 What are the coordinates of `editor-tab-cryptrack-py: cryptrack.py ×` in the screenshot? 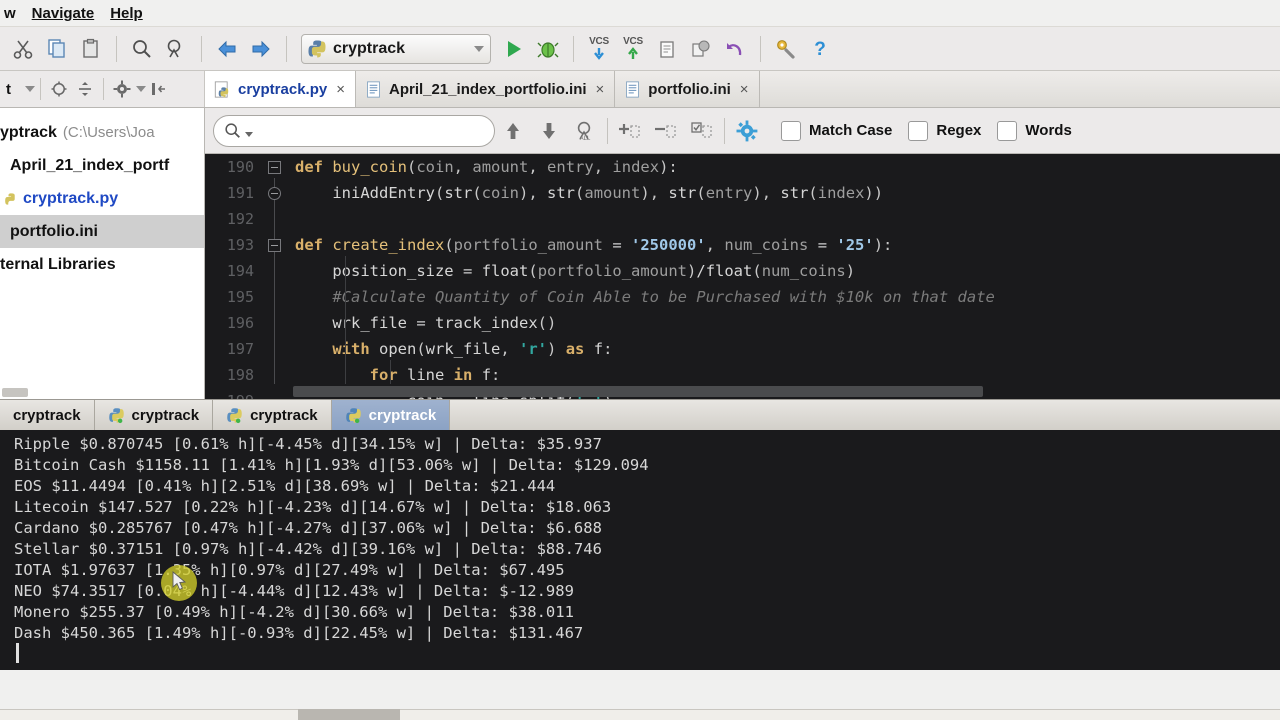 It's located at (280, 89).